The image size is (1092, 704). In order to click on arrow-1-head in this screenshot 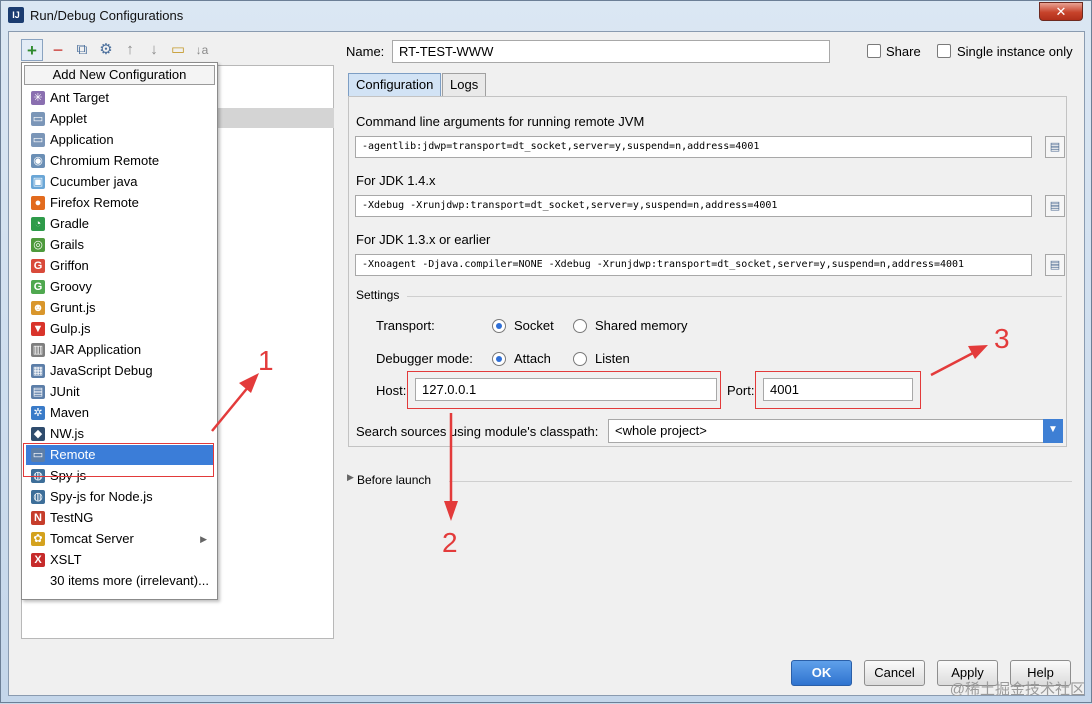, I will do `click(249, 383)`.